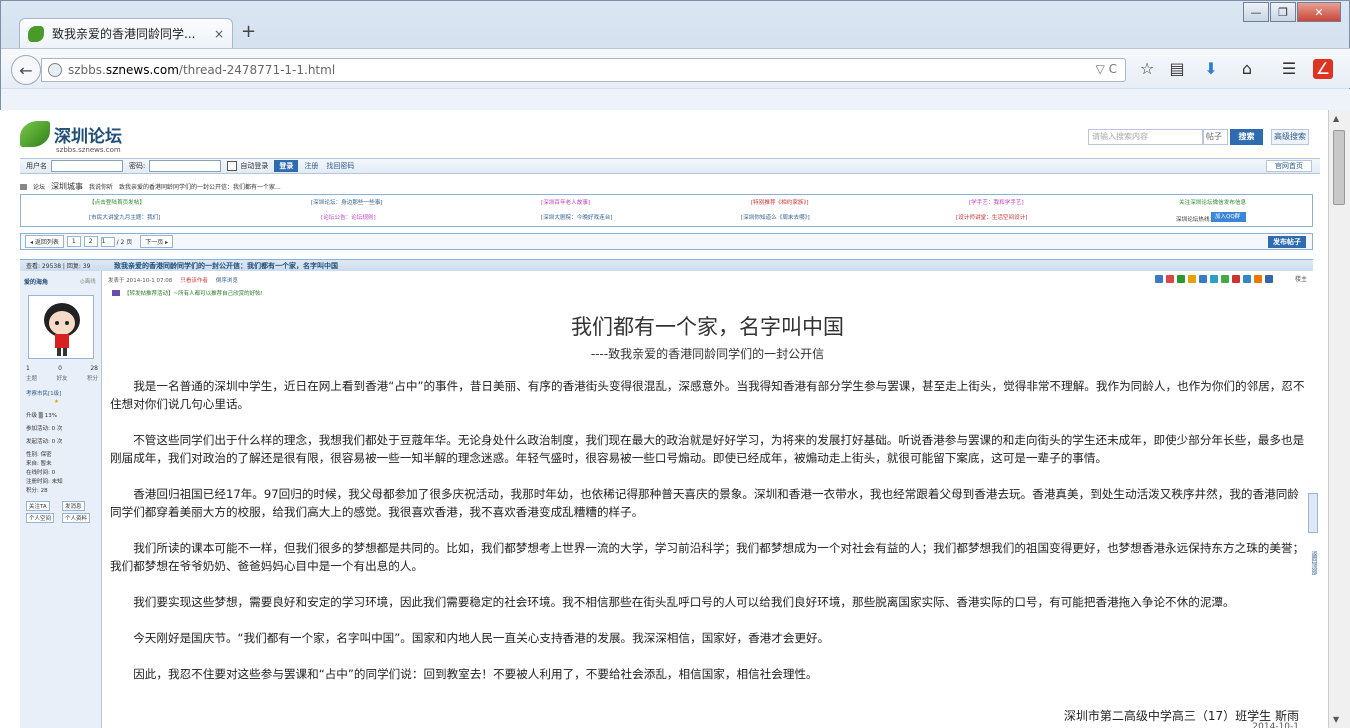 This screenshot has height=728, width=1350. What do you see at coordinates (73, 506) in the screenshot?
I see `message-button: 发消息` at bounding box center [73, 506].